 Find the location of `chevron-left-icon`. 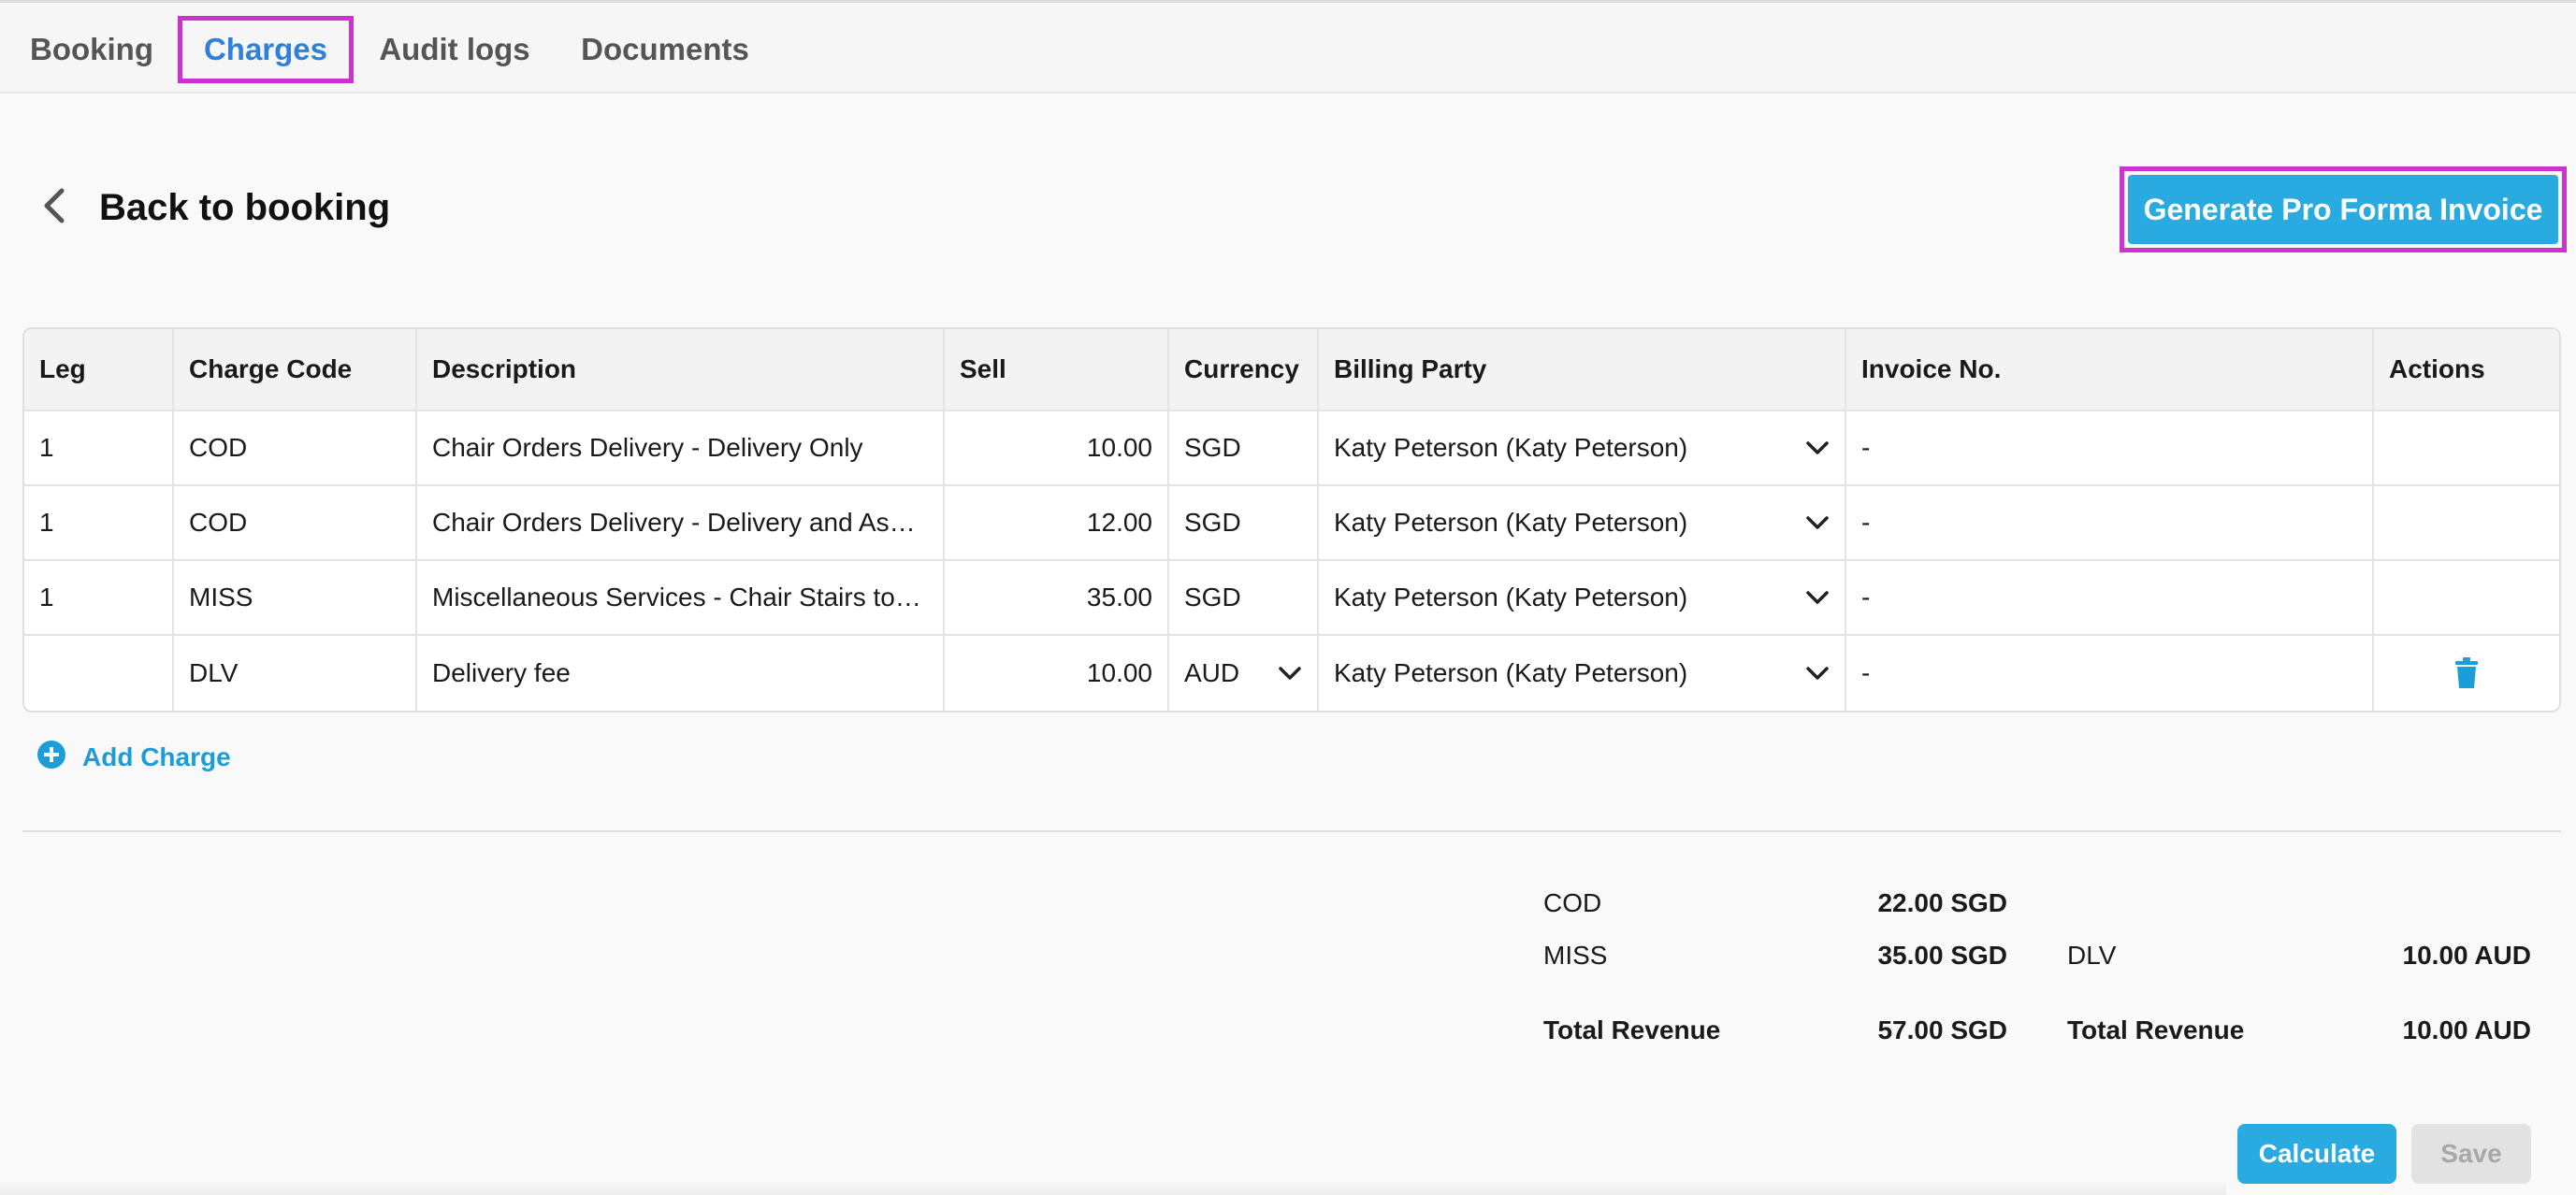

chevron-left-icon is located at coordinates (54, 208).